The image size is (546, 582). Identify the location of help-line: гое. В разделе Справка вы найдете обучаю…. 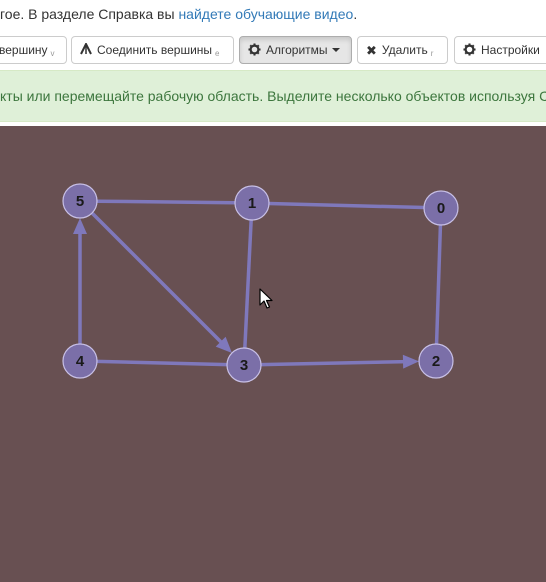
(178, 16).